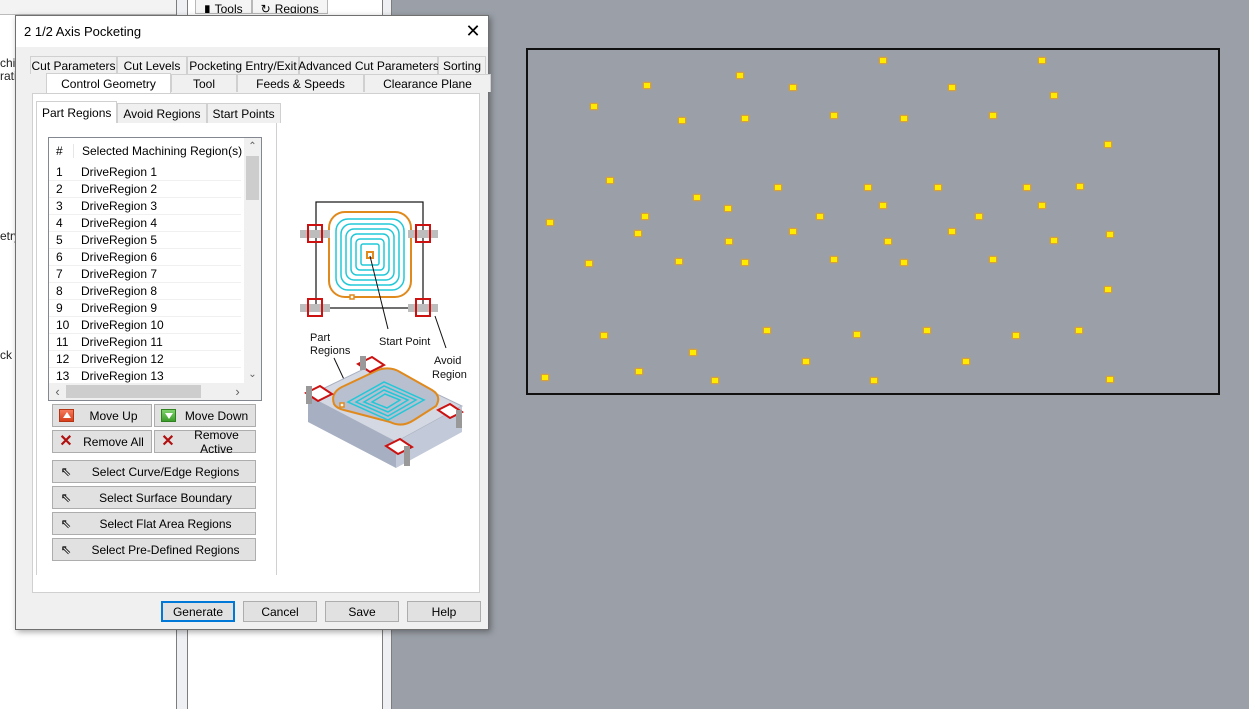 The height and width of the screenshot is (709, 1249). I want to click on tab-clearance-plane: Clearance Plane, so click(427, 83).